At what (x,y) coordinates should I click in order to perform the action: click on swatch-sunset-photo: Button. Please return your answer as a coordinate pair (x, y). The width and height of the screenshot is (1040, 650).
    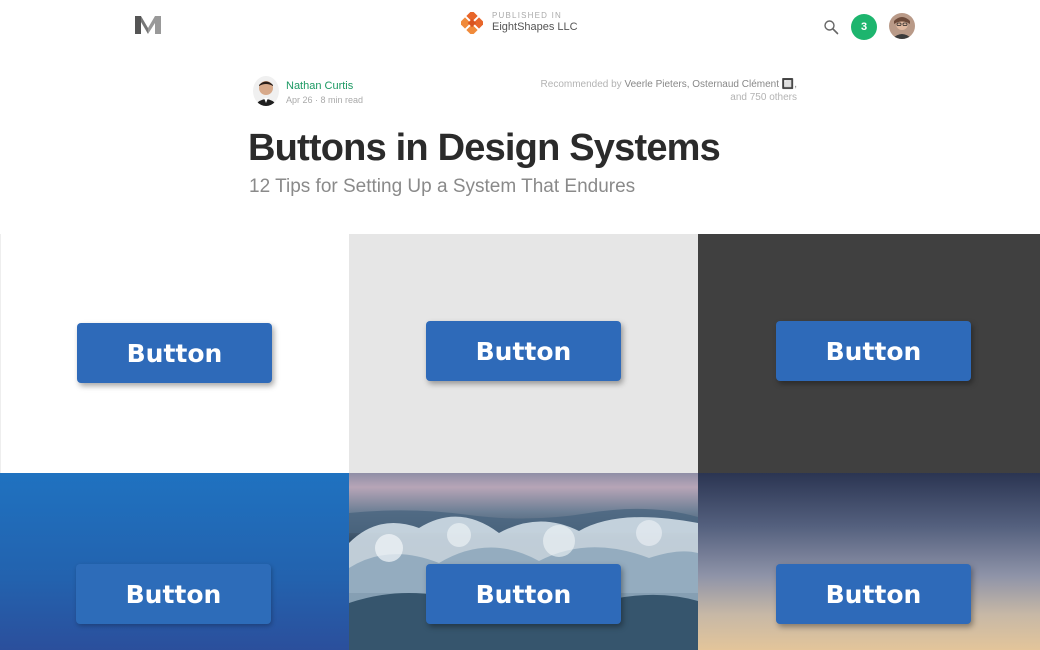
    Looking at the image, I should click on (869, 561).